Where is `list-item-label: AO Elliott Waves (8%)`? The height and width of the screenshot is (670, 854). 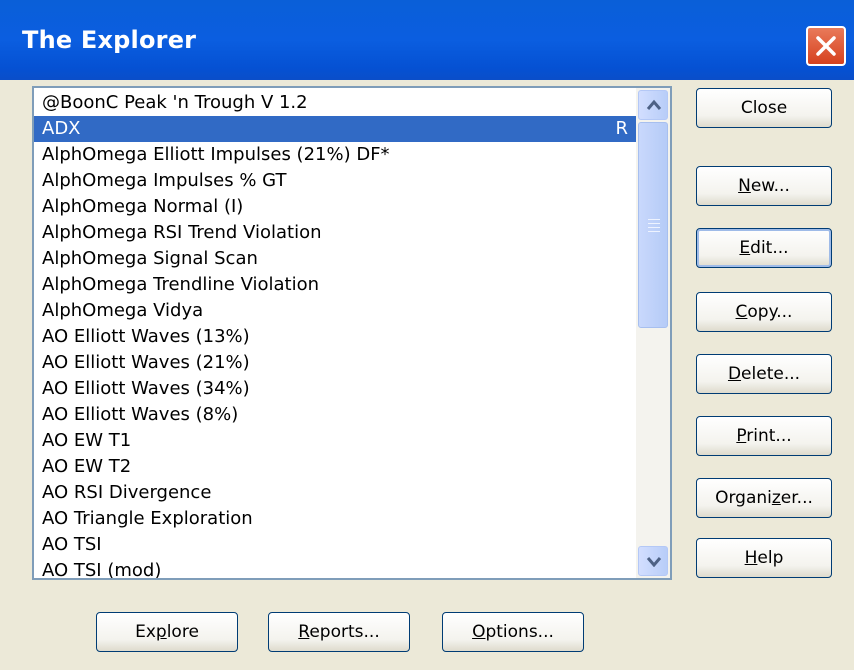 list-item-label: AO Elliott Waves (8%) is located at coordinates (140, 414).